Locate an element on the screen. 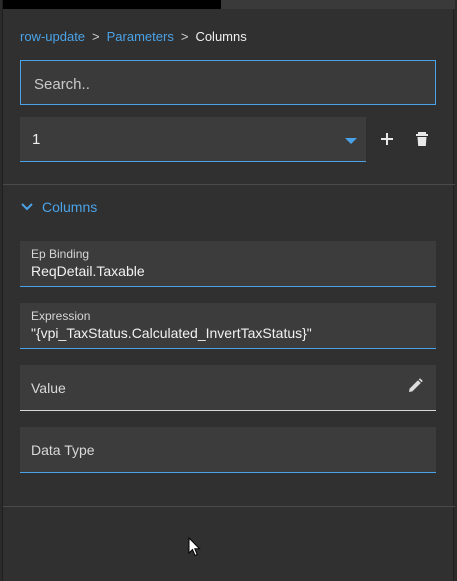  search-input is located at coordinates (229, 84).